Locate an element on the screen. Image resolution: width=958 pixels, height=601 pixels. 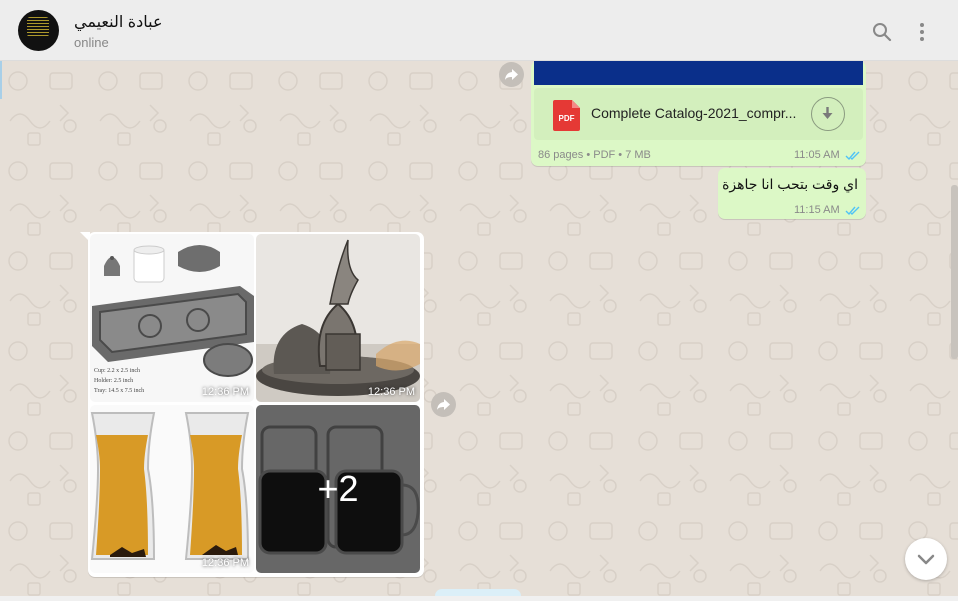
forward-document-button is located at coordinates (511, 74).